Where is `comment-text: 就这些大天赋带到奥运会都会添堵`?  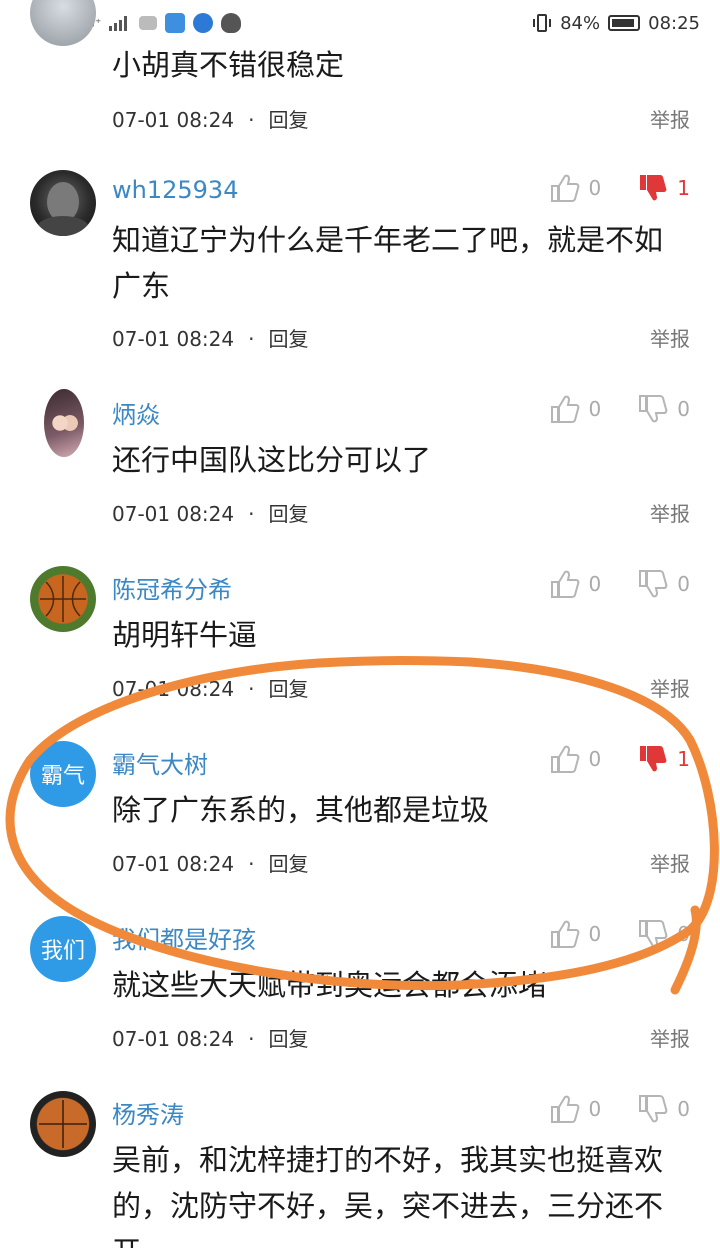
comment-text: 就这些大天赋带到奥运会都会添堵 is located at coordinates (330, 985).